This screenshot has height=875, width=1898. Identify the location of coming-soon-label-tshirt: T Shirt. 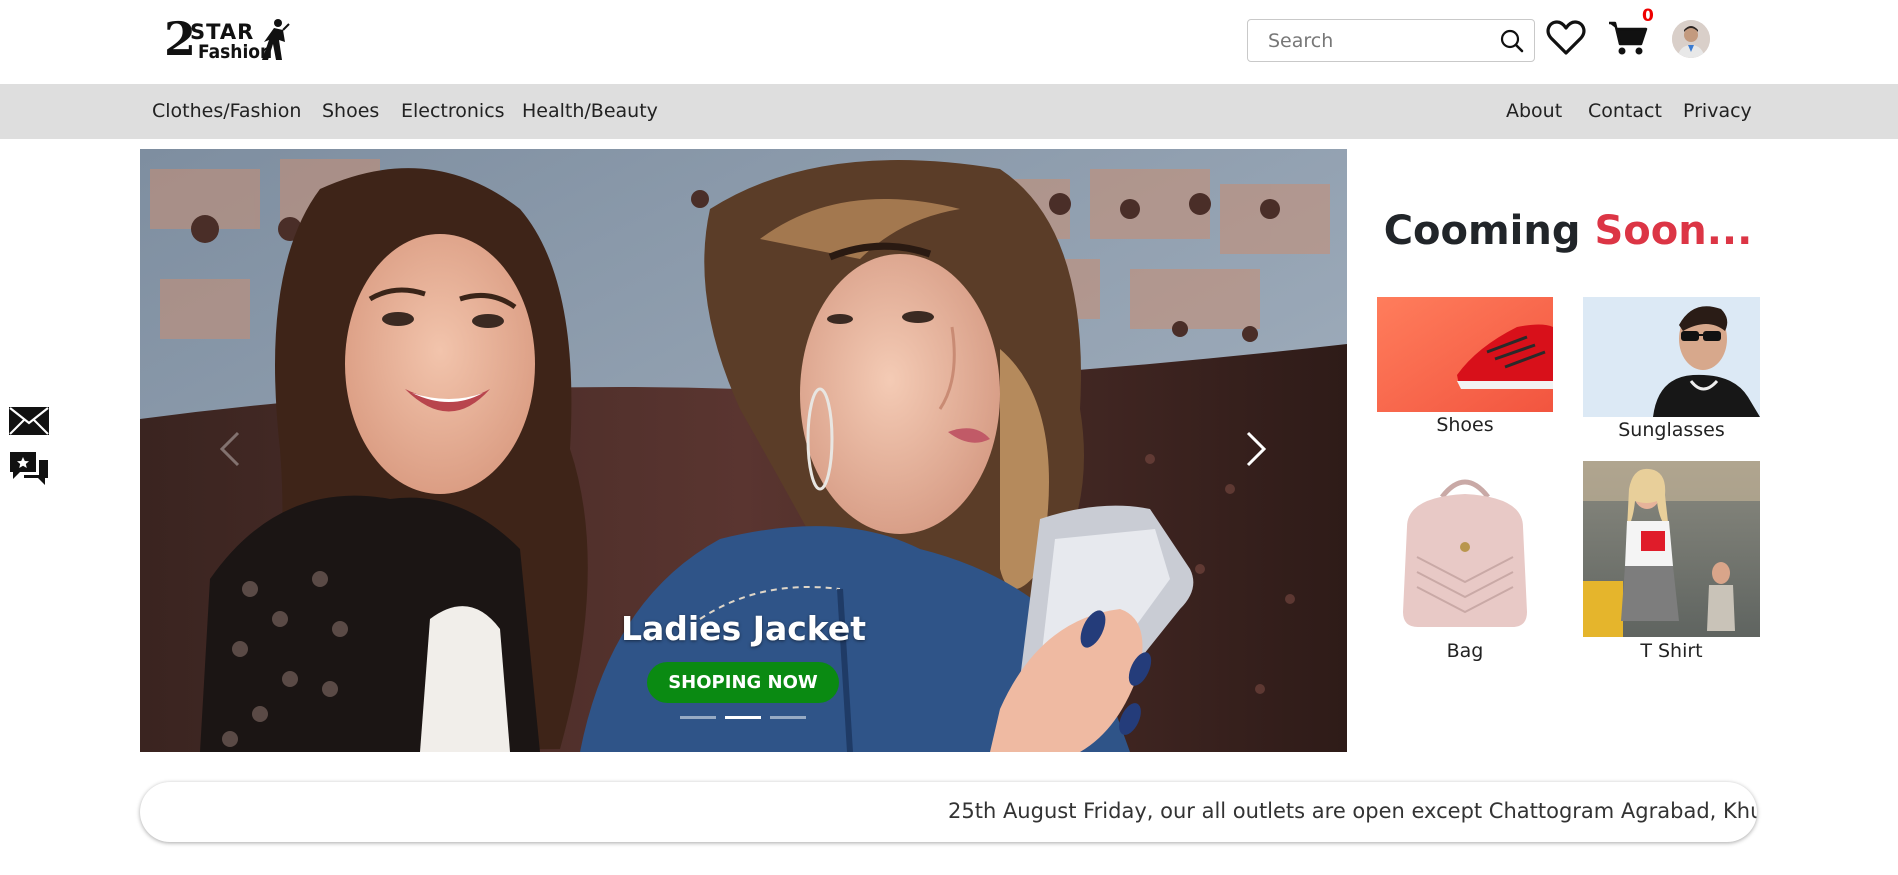
(1671, 651).